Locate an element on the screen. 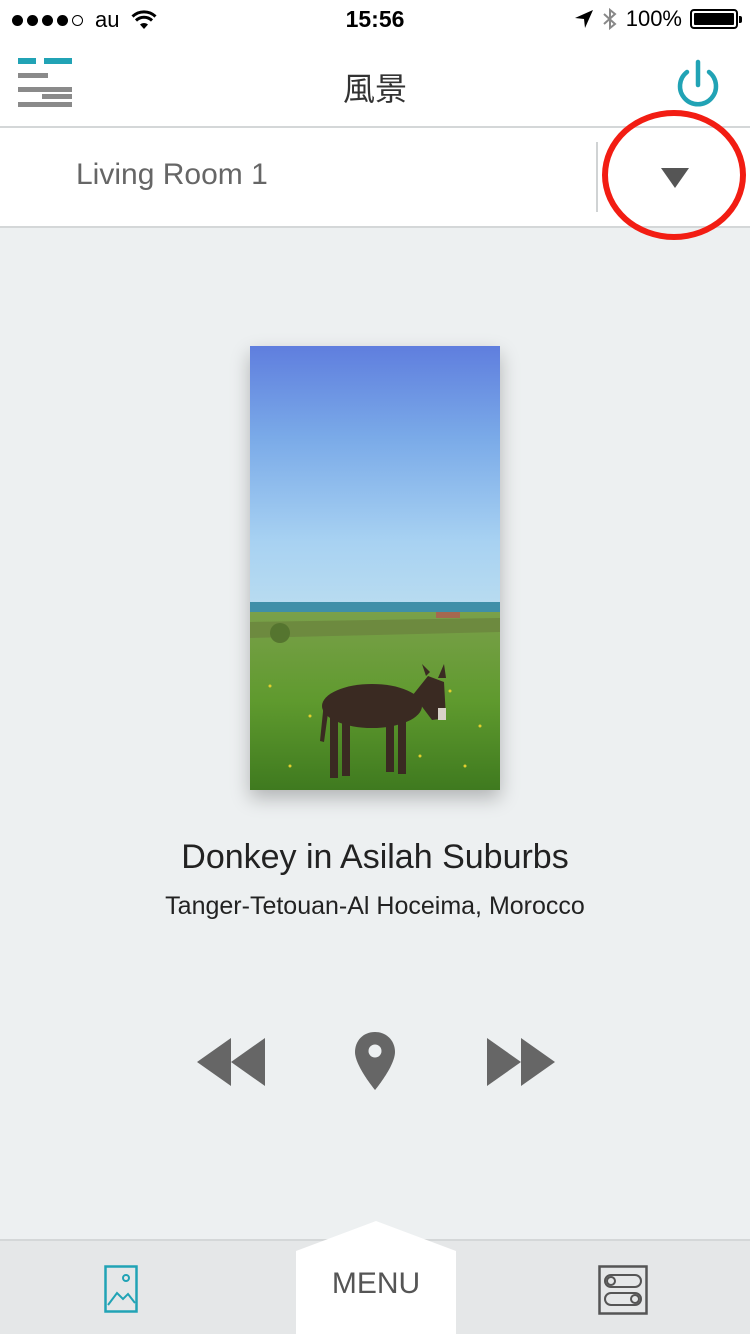 The height and width of the screenshot is (1334, 750). location-arrow-icon is located at coordinates (583, 19).